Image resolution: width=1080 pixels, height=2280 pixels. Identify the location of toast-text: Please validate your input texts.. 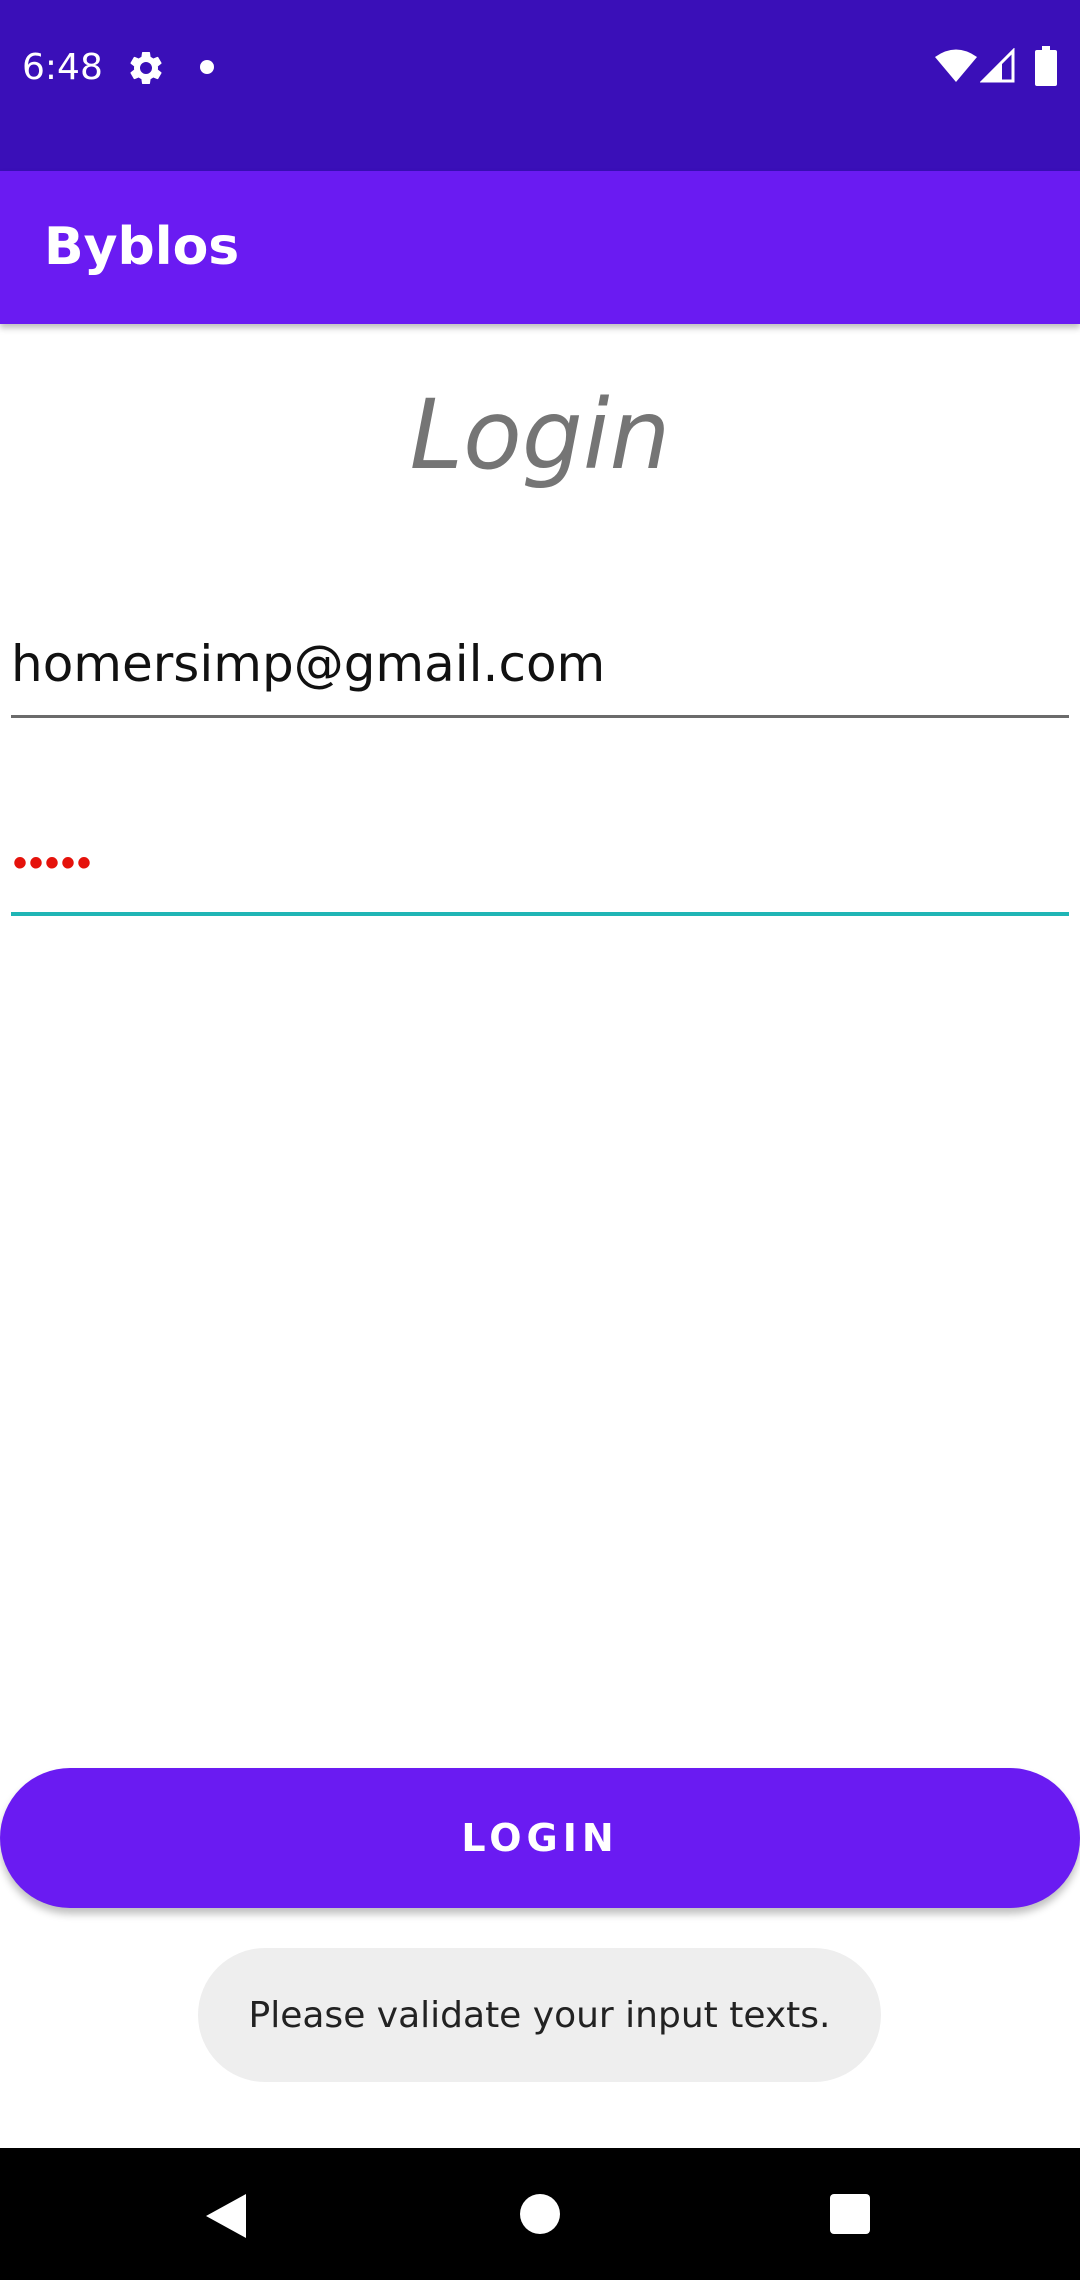
(539, 2015).